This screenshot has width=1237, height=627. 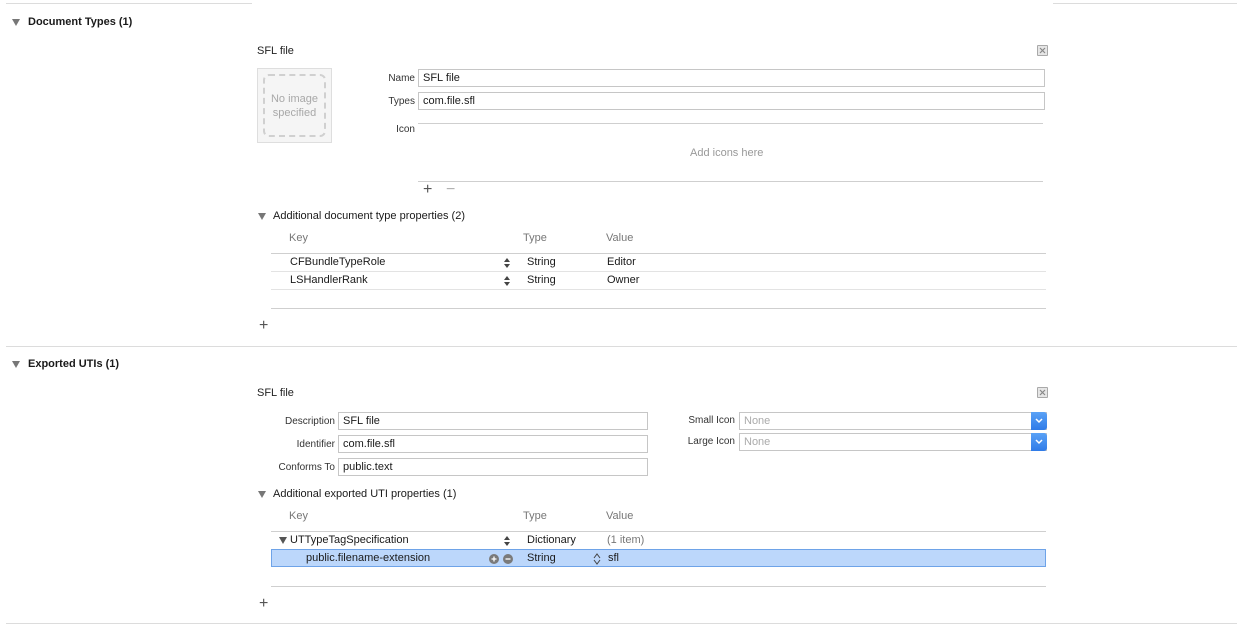 What do you see at coordinates (129, 3) in the screenshot?
I see `top-separator-left` at bounding box center [129, 3].